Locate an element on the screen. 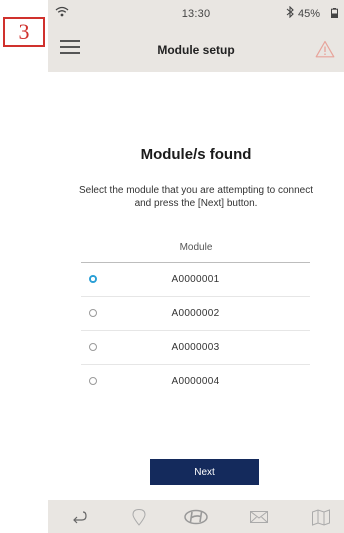 This screenshot has height=533, width=344. status-bar: 13:30 45% is located at coordinates (196, 13).